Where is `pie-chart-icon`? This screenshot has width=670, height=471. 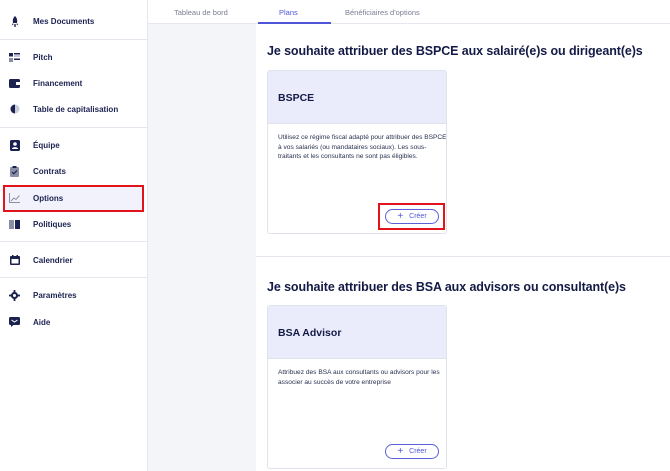
pie-chart-icon is located at coordinates (14, 109).